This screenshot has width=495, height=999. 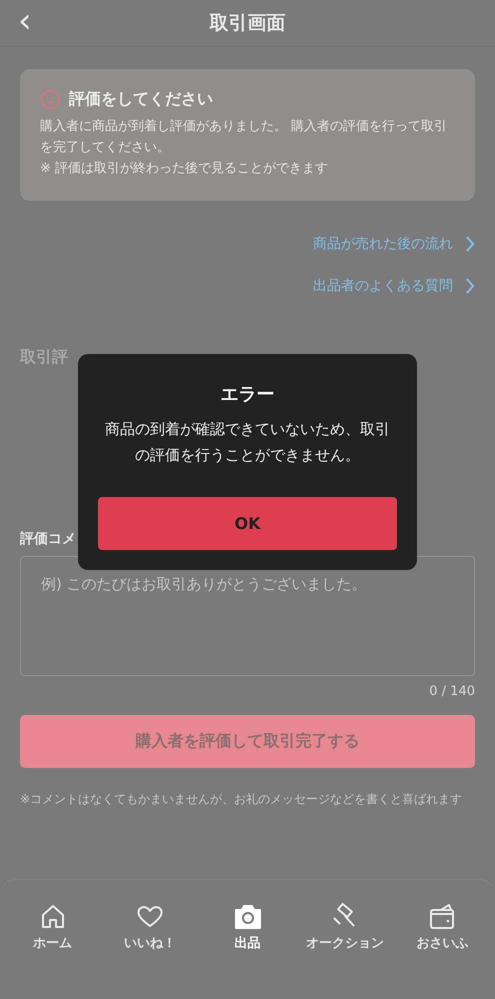 What do you see at coordinates (247, 523) in the screenshot?
I see `ok-button: OK` at bounding box center [247, 523].